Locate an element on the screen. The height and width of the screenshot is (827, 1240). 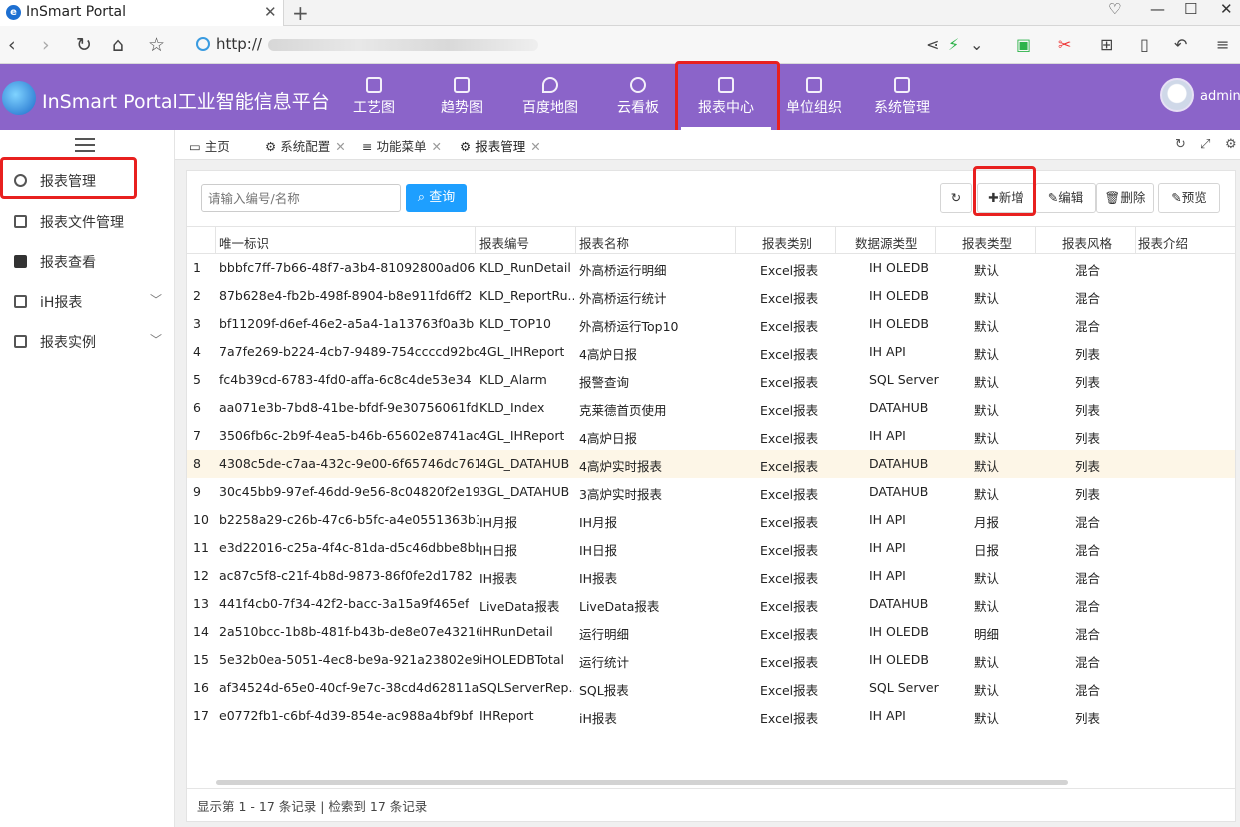
reload-icon: ↻ is located at coordinates (84, 45).